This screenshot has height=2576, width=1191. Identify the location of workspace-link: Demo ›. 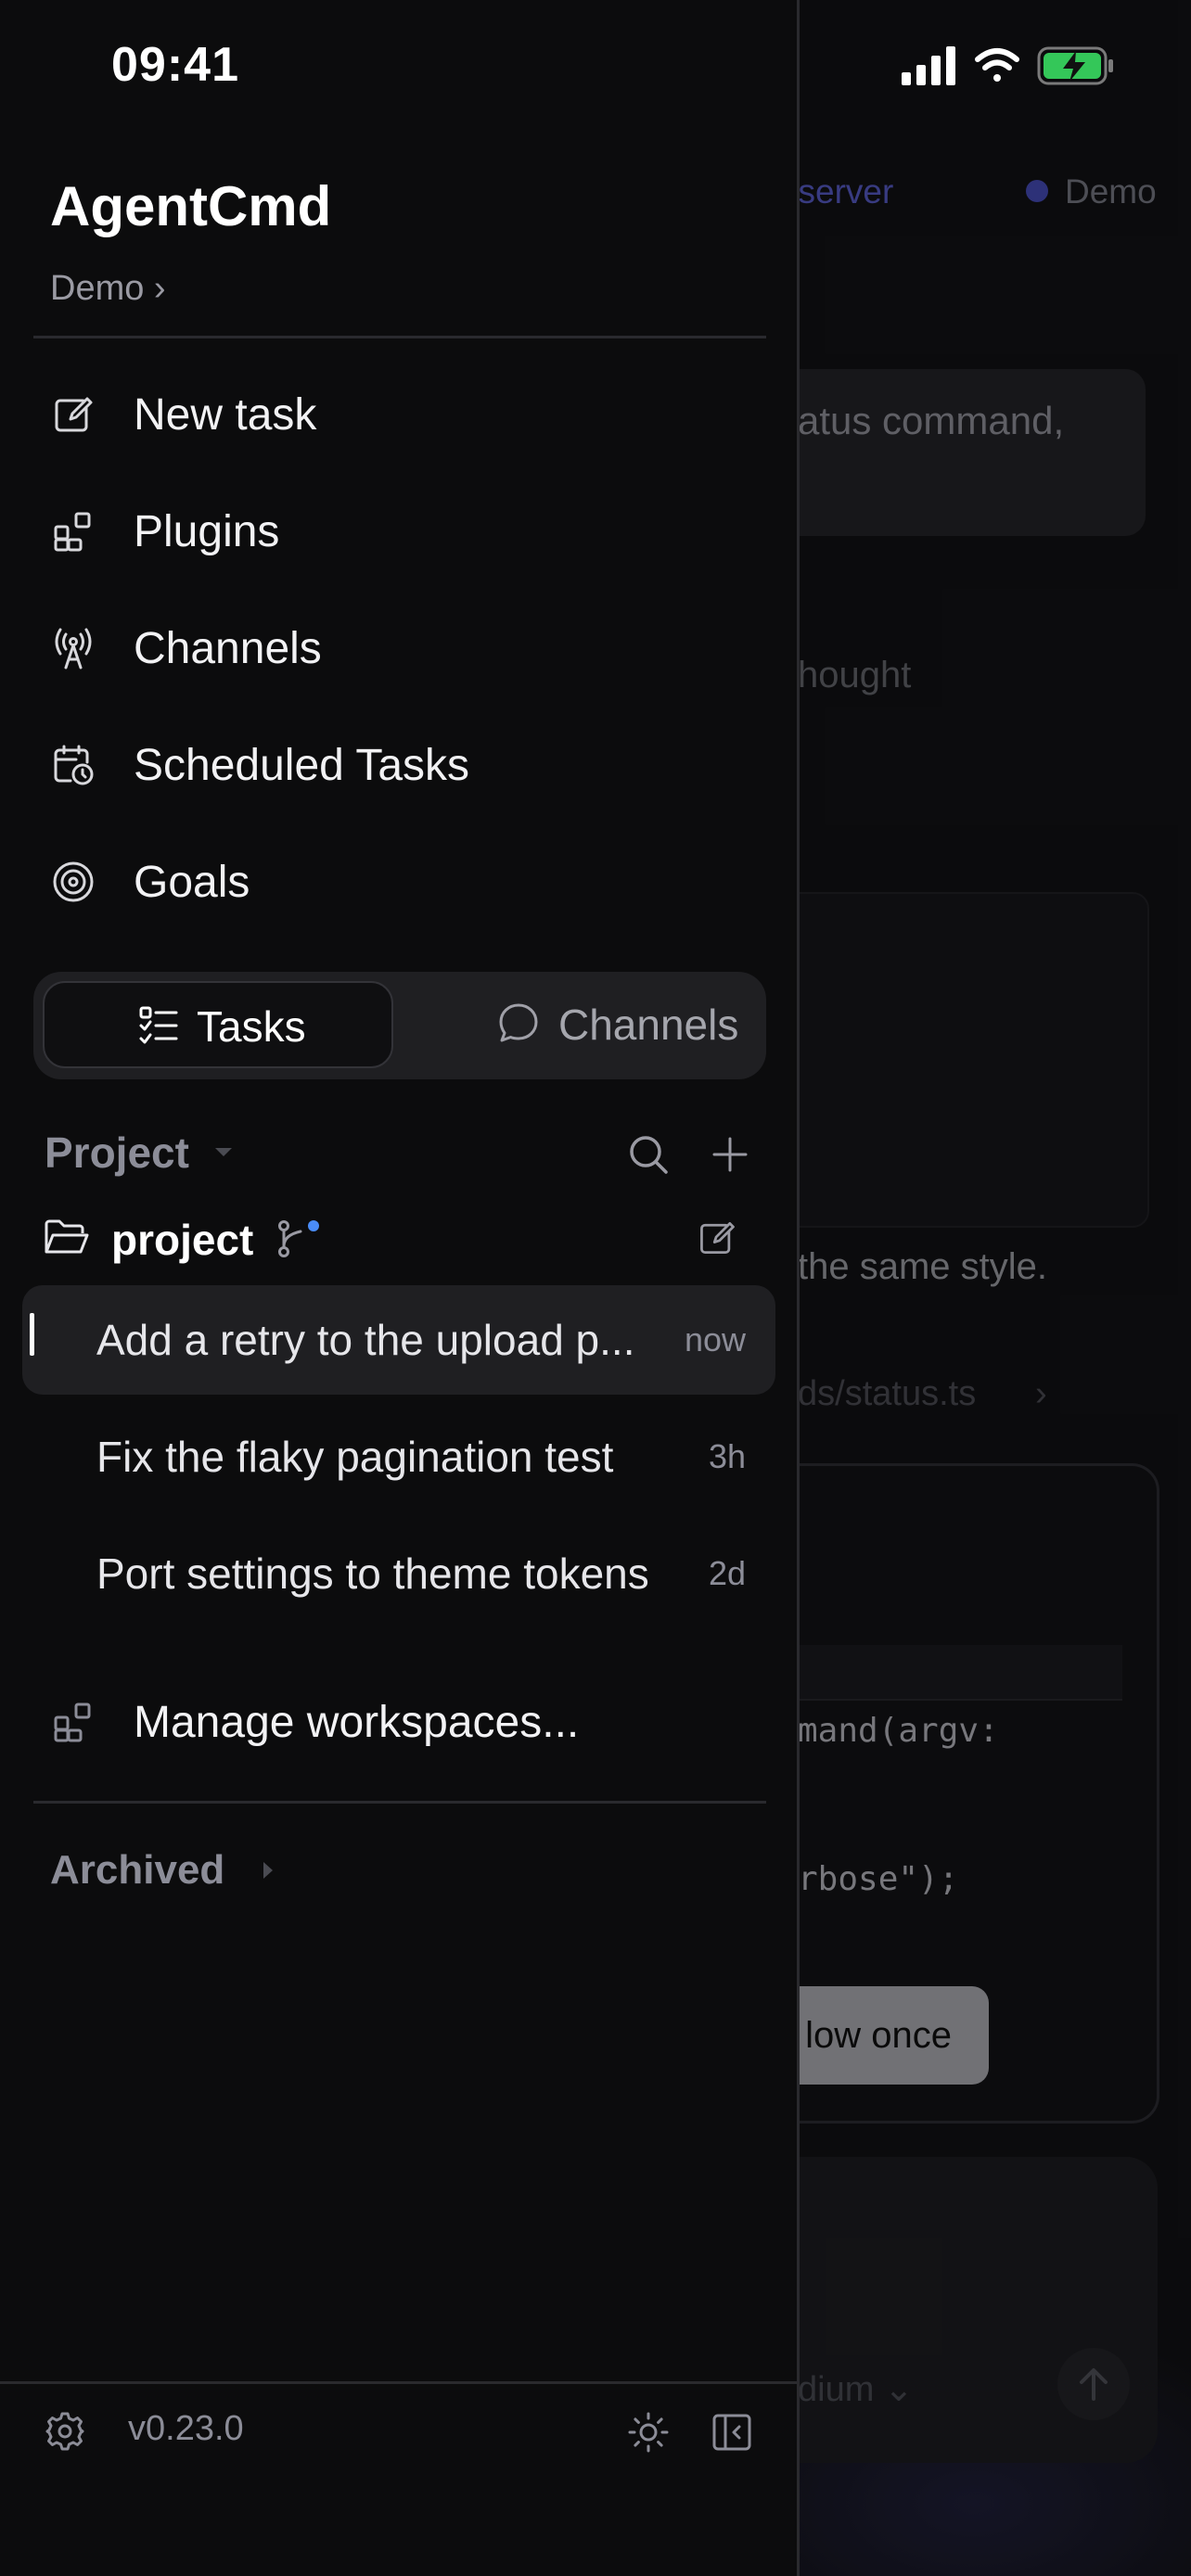
(108, 289).